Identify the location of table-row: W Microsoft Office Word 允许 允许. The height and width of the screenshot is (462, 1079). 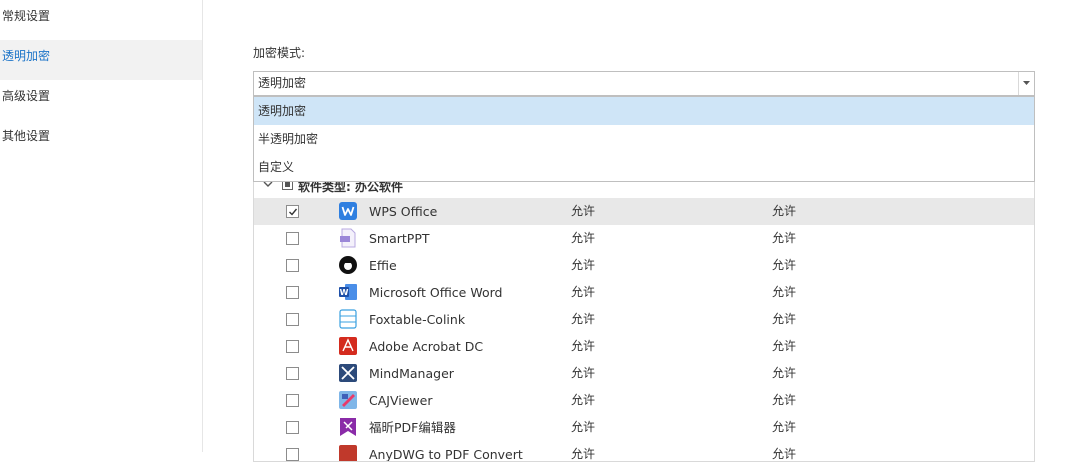
(644, 292).